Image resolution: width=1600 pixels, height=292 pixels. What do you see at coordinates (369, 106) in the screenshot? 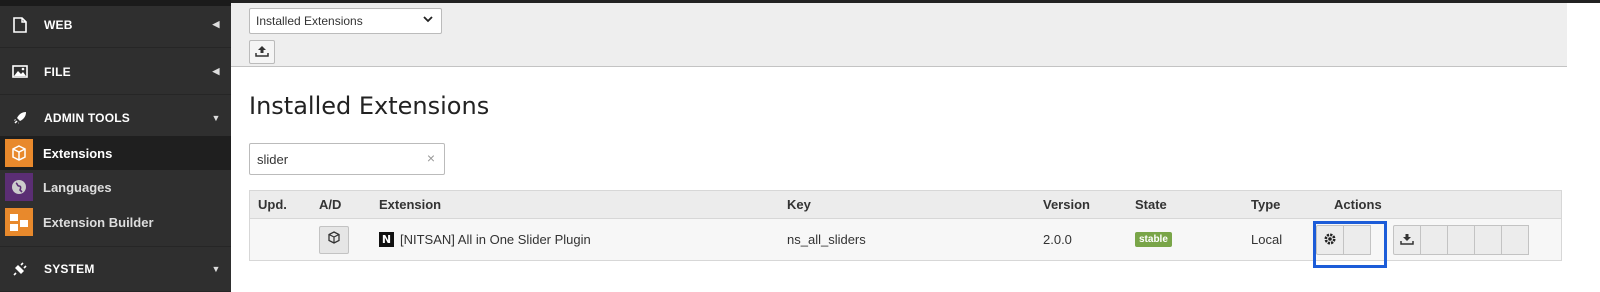
I see `page-title: Installed Extensions` at bounding box center [369, 106].